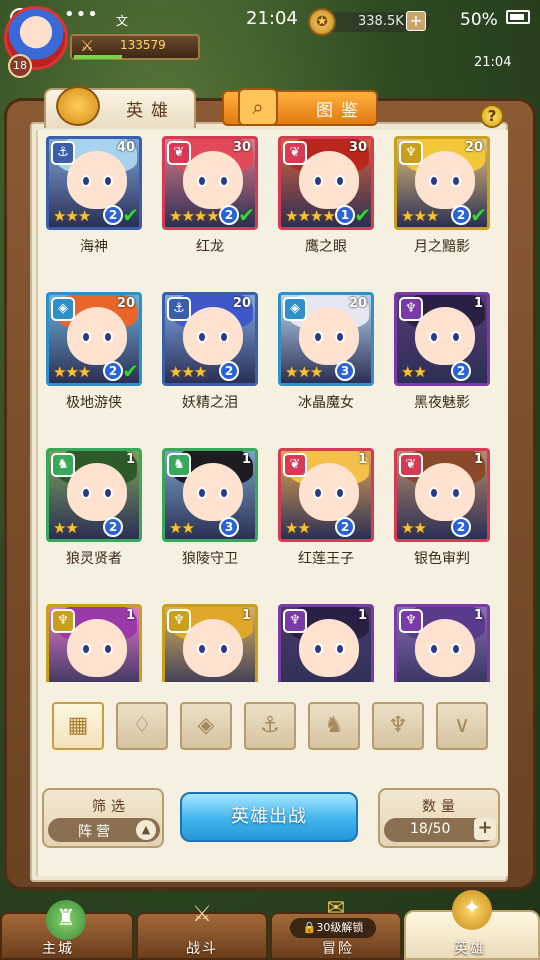 The height and width of the screenshot is (960, 540). I want to click on filter-ice-faction-button: ◈, so click(206, 726).